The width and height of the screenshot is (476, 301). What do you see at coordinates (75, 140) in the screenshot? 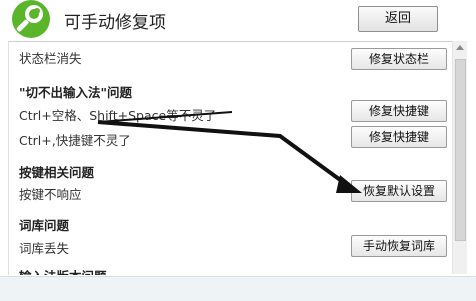
I see `ctrl-comma-label: Ctrl+,快捷键不灵了` at bounding box center [75, 140].